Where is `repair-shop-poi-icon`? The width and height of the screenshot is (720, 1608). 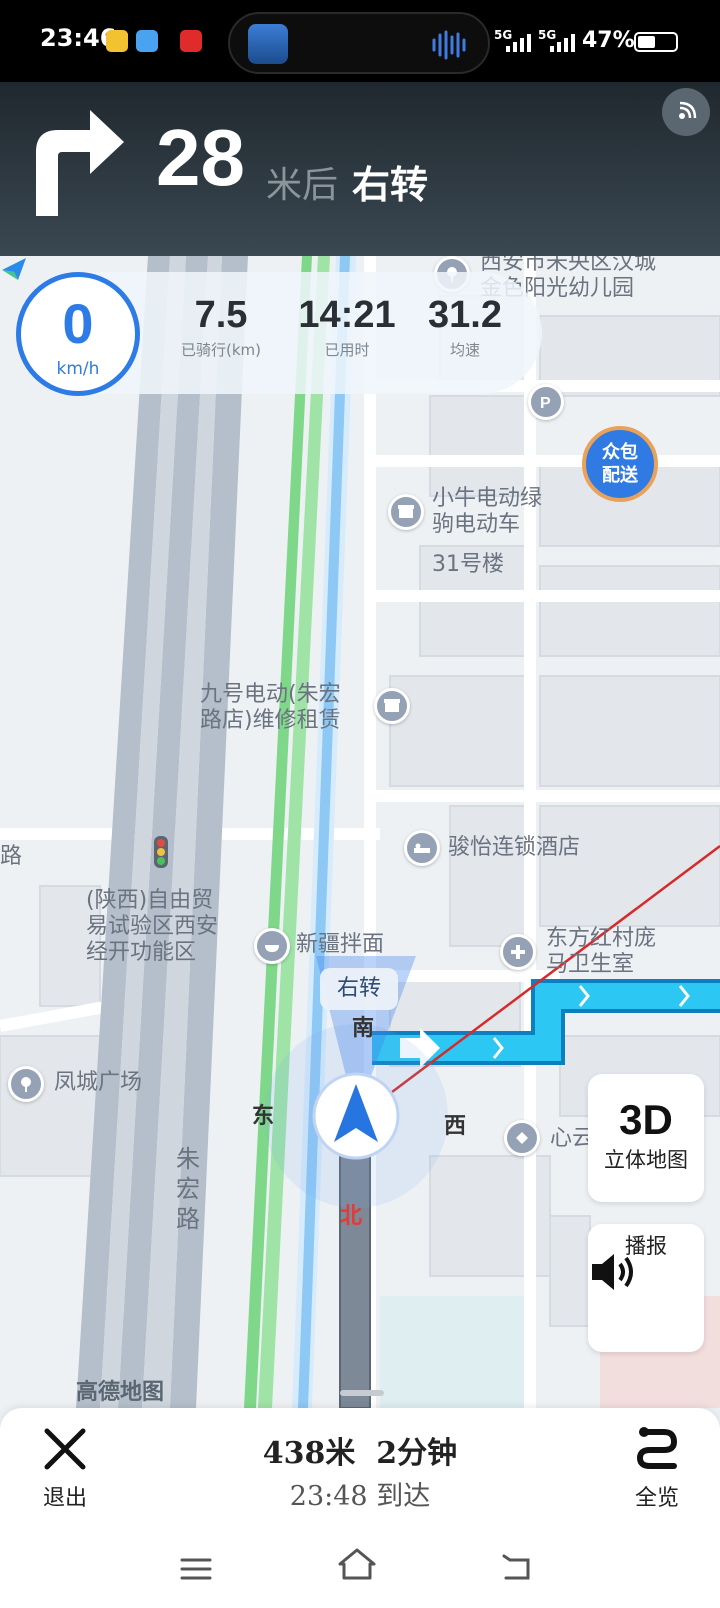
repair-shop-poi-icon is located at coordinates (392, 706).